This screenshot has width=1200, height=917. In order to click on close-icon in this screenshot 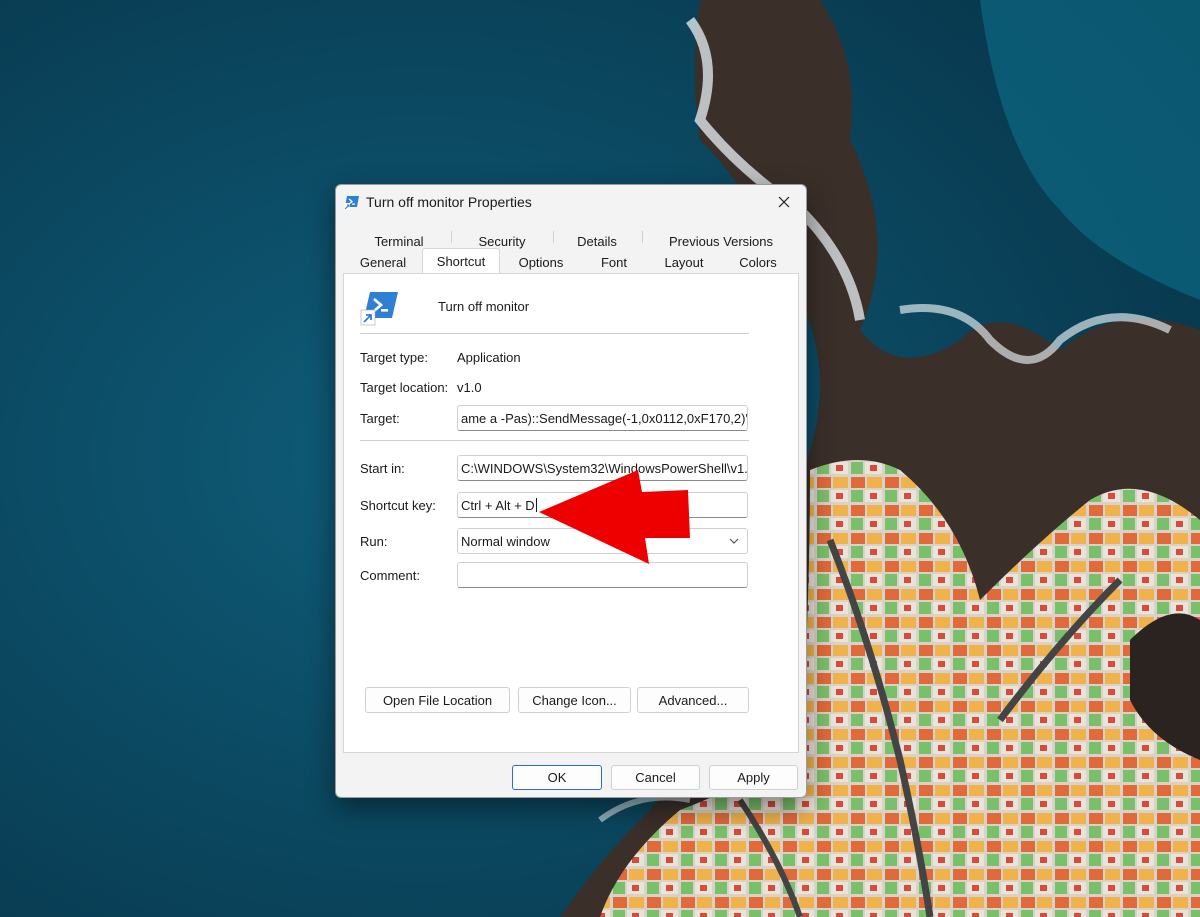, I will do `click(784, 202)`.